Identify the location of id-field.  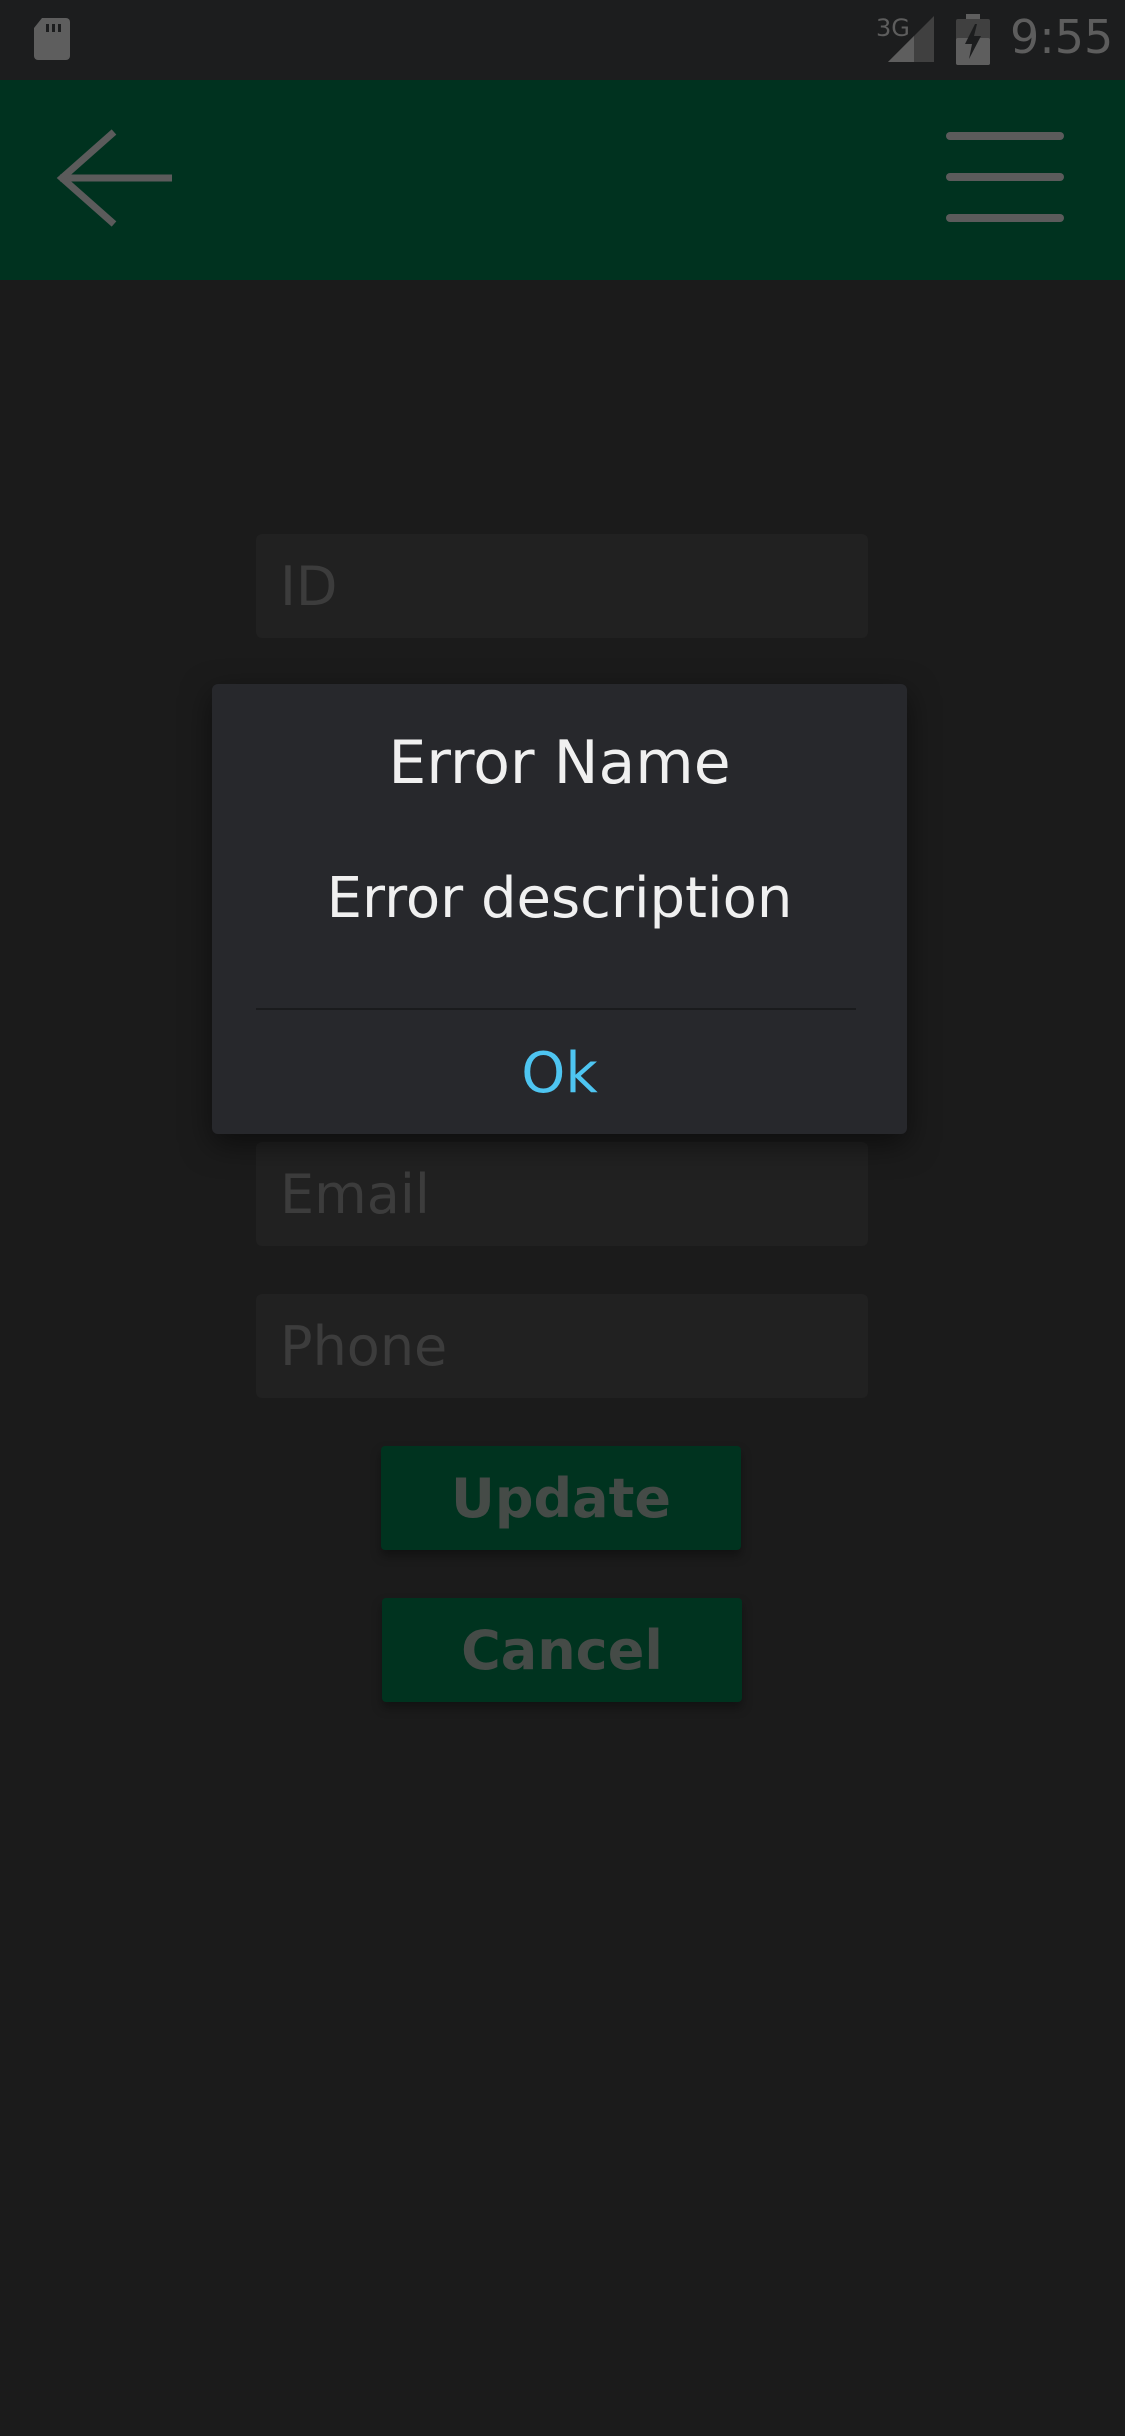
(562, 586).